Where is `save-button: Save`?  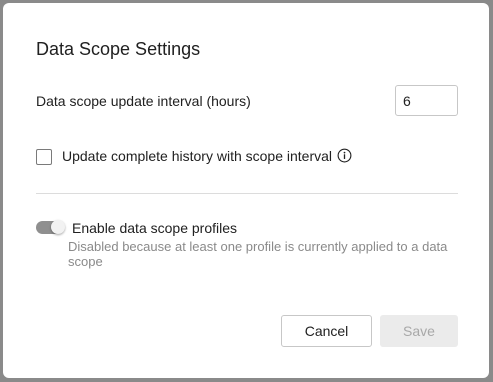
save-button: Save is located at coordinates (419, 331).